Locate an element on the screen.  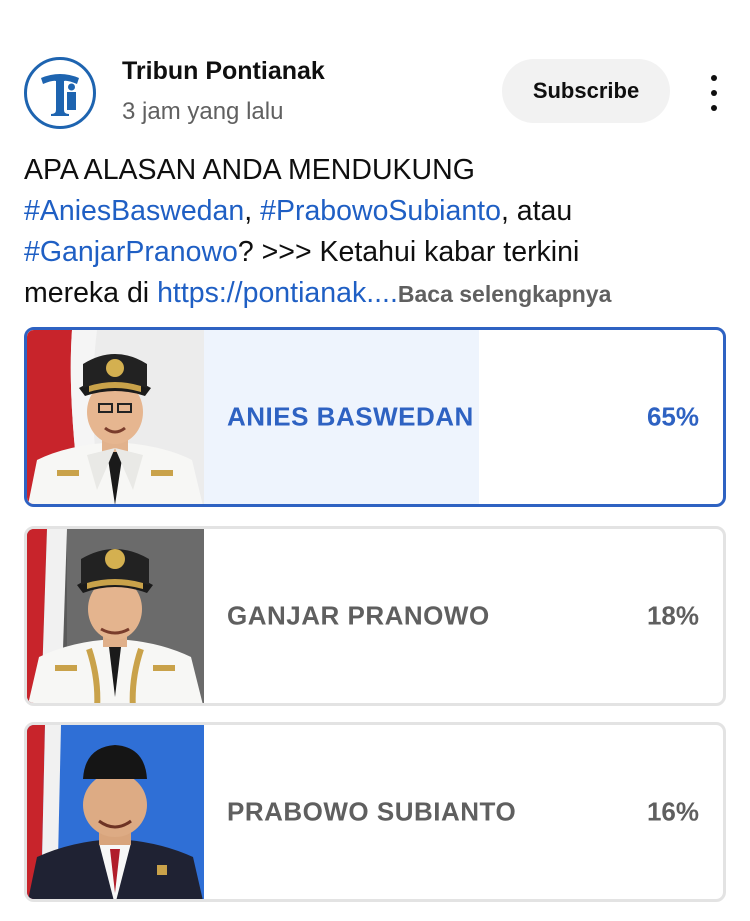
post-text-line: APA ALASAN ANDA MENDUKUNG is located at coordinates (249, 170).